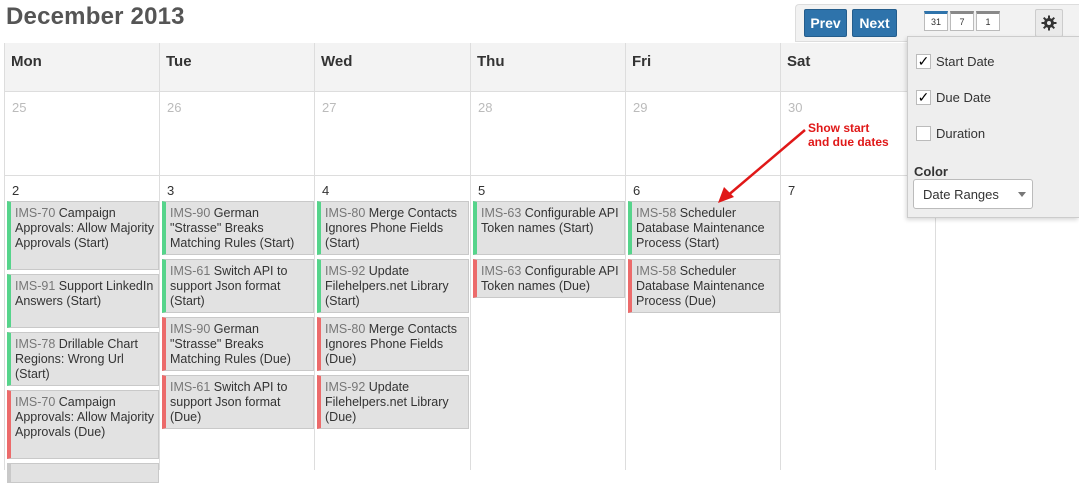 The image size is (1079, 483). Describe the element at coordinates (329, 107) in the screenshot. I see `date-number: 27` at that location.